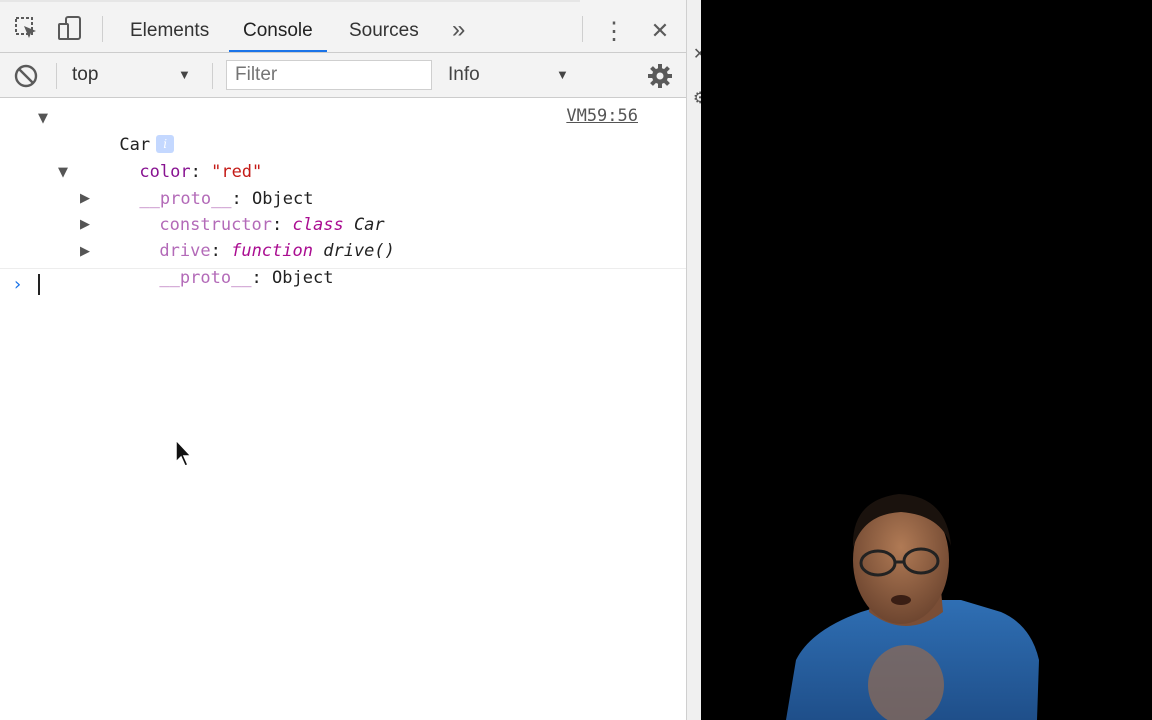 Image resolution: width=1152 pixels, height=720 pixels. Describe the element at coordinates (464, 74) in the screenshot. I see `log-level-value: Info` at that location.